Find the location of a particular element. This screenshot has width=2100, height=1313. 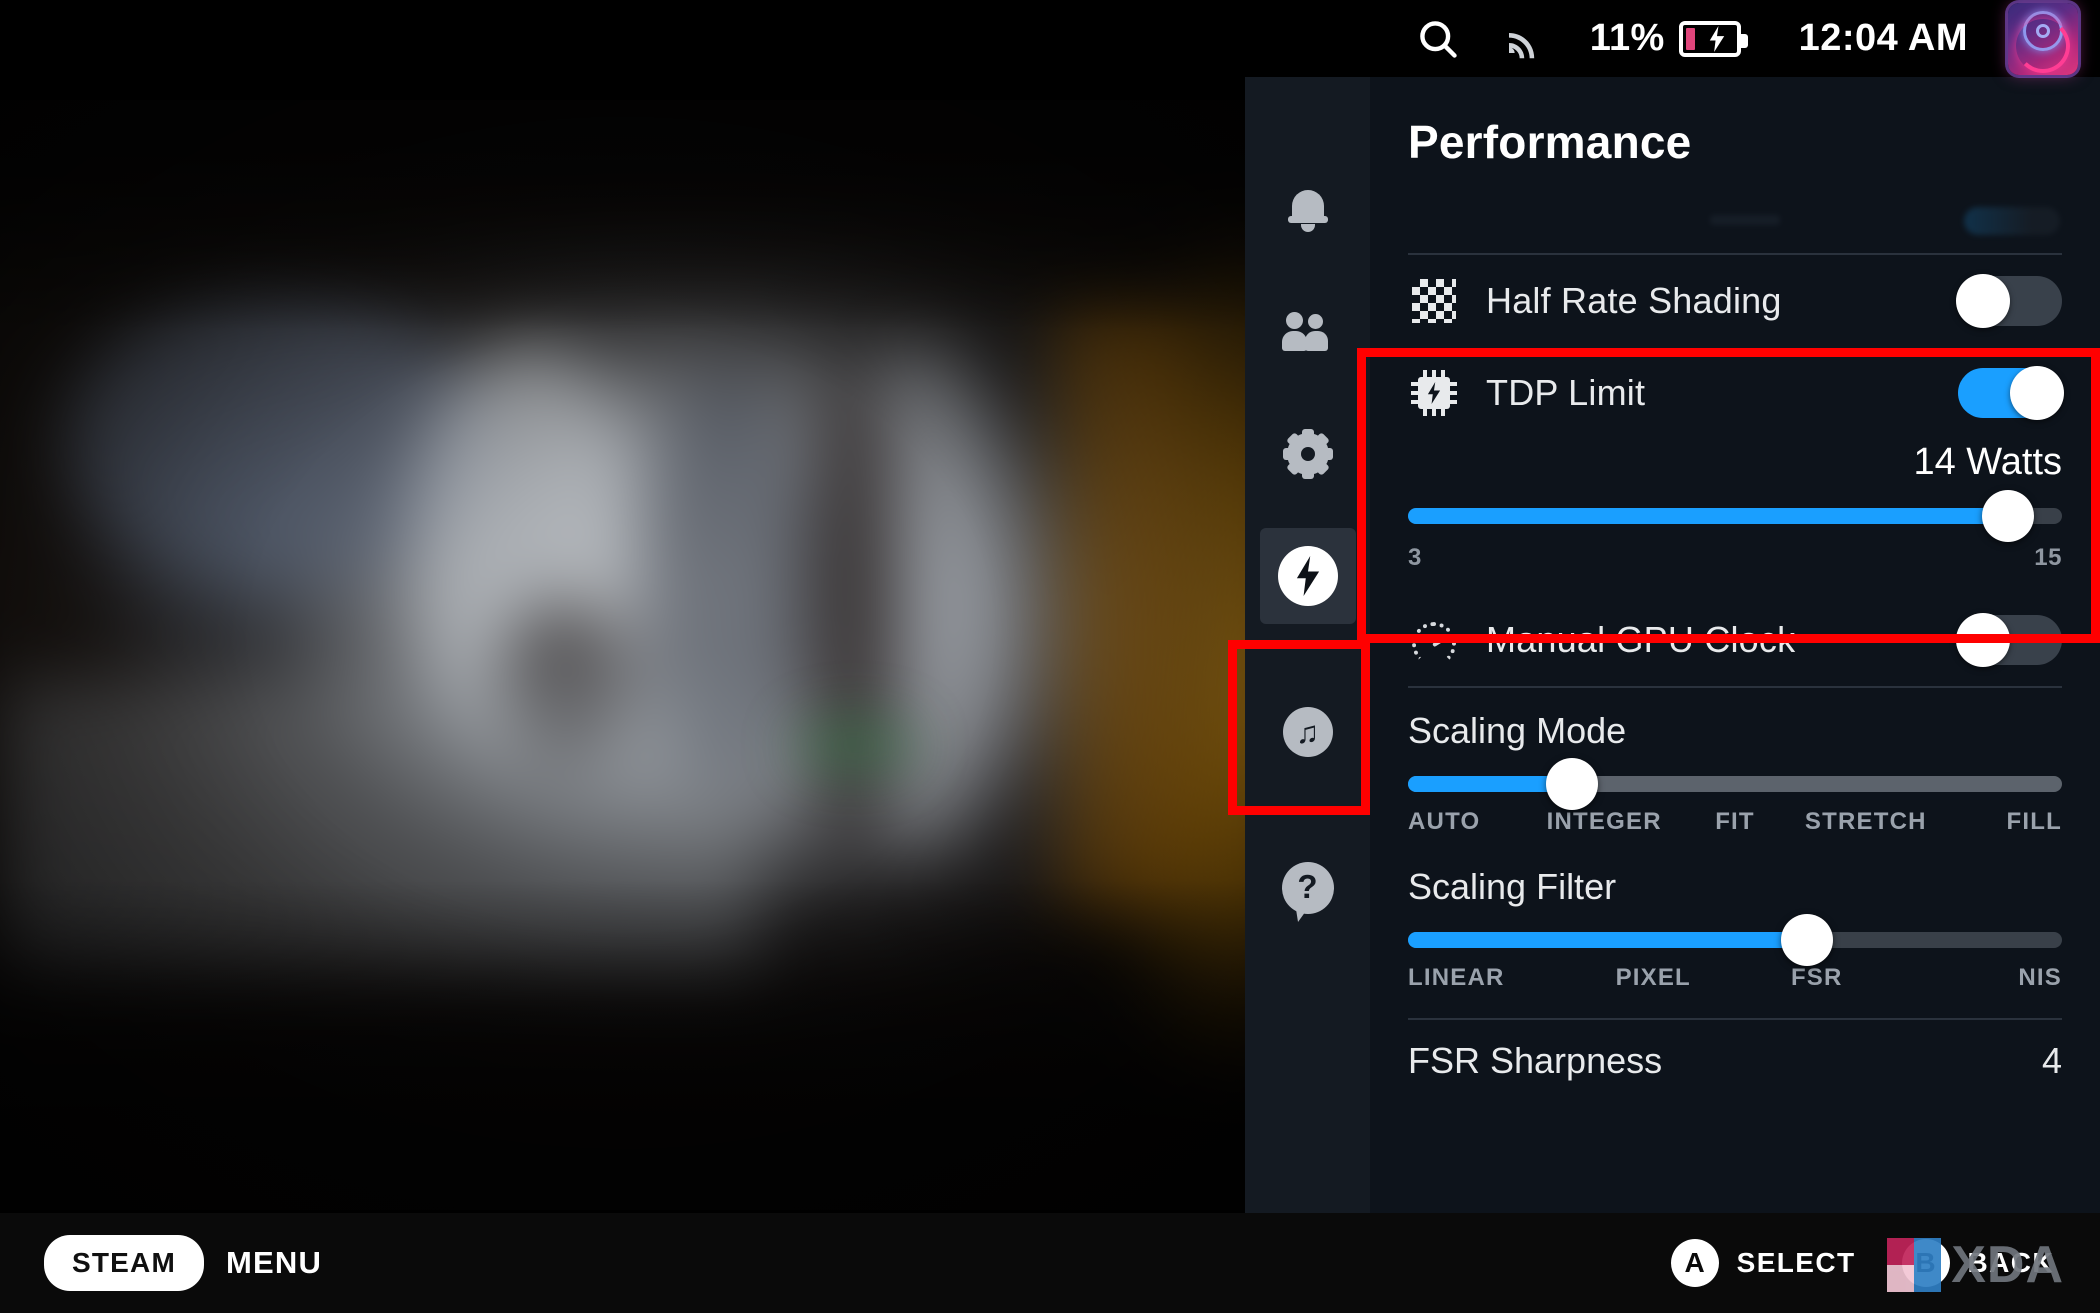

back-hint: B BACK is located at coordinates (1977, 1263).